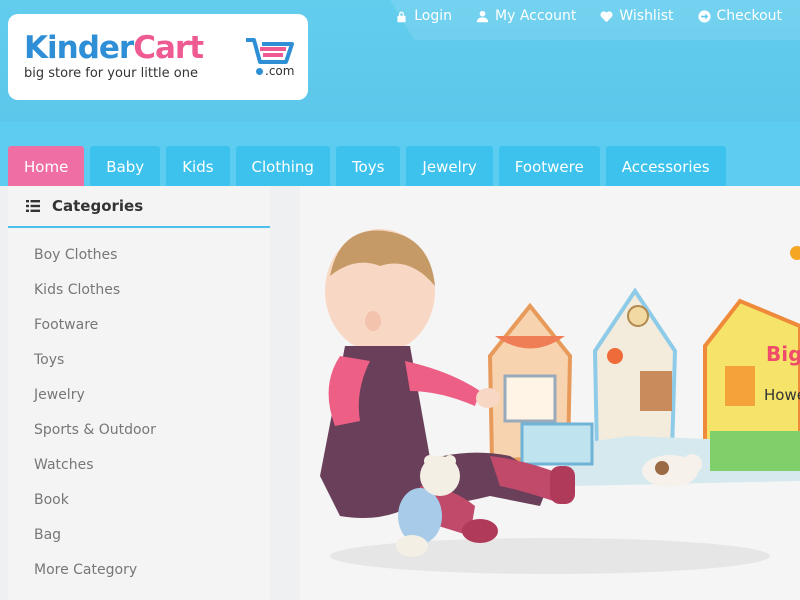  What do you see at coordinates (282, 166) in the screenshot?
I see `tab-clothing: Clothing` at bounding box center [282, 166].